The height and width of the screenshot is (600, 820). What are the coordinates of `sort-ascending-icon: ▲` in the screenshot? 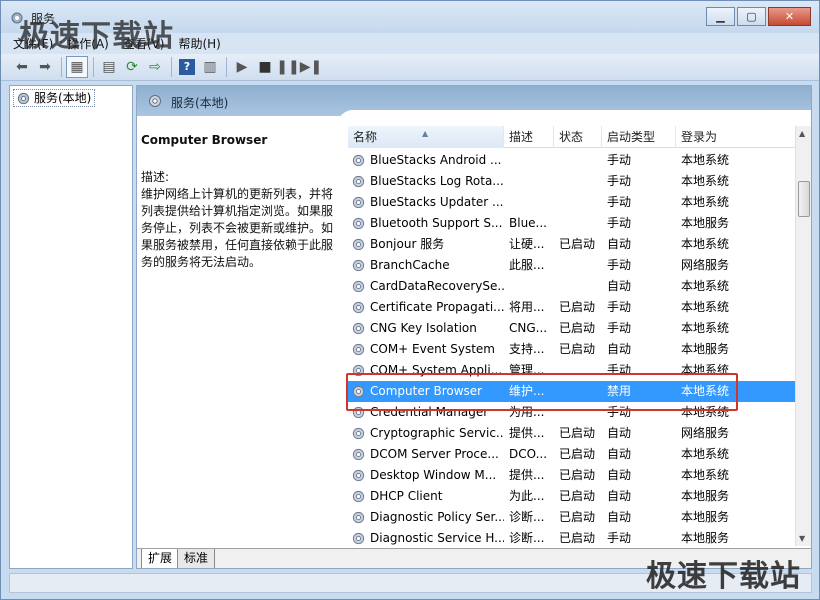 It's located at (425, 133).